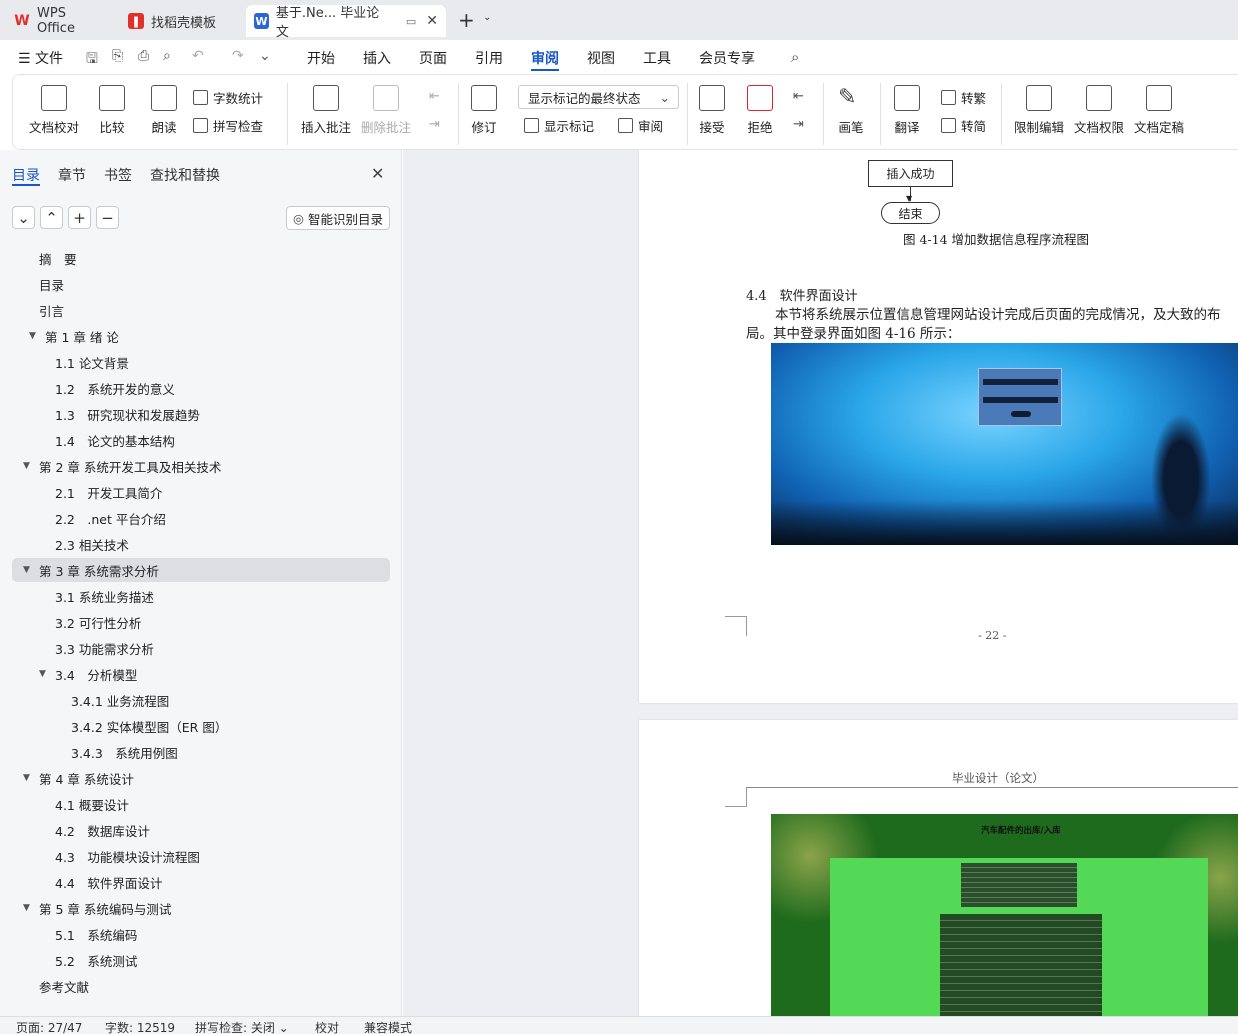 The image size is (1238, 1034). Describe the element at coordinates (201, 622) in the screenshot. I see `toc-item: 3.2 可行性分析` at that location.